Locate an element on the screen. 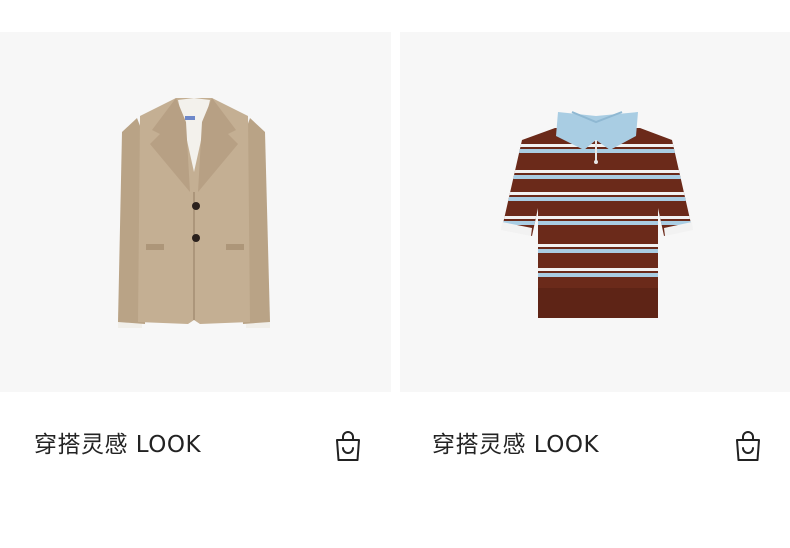  striped-polo-image is located at coordinates (597, 214).